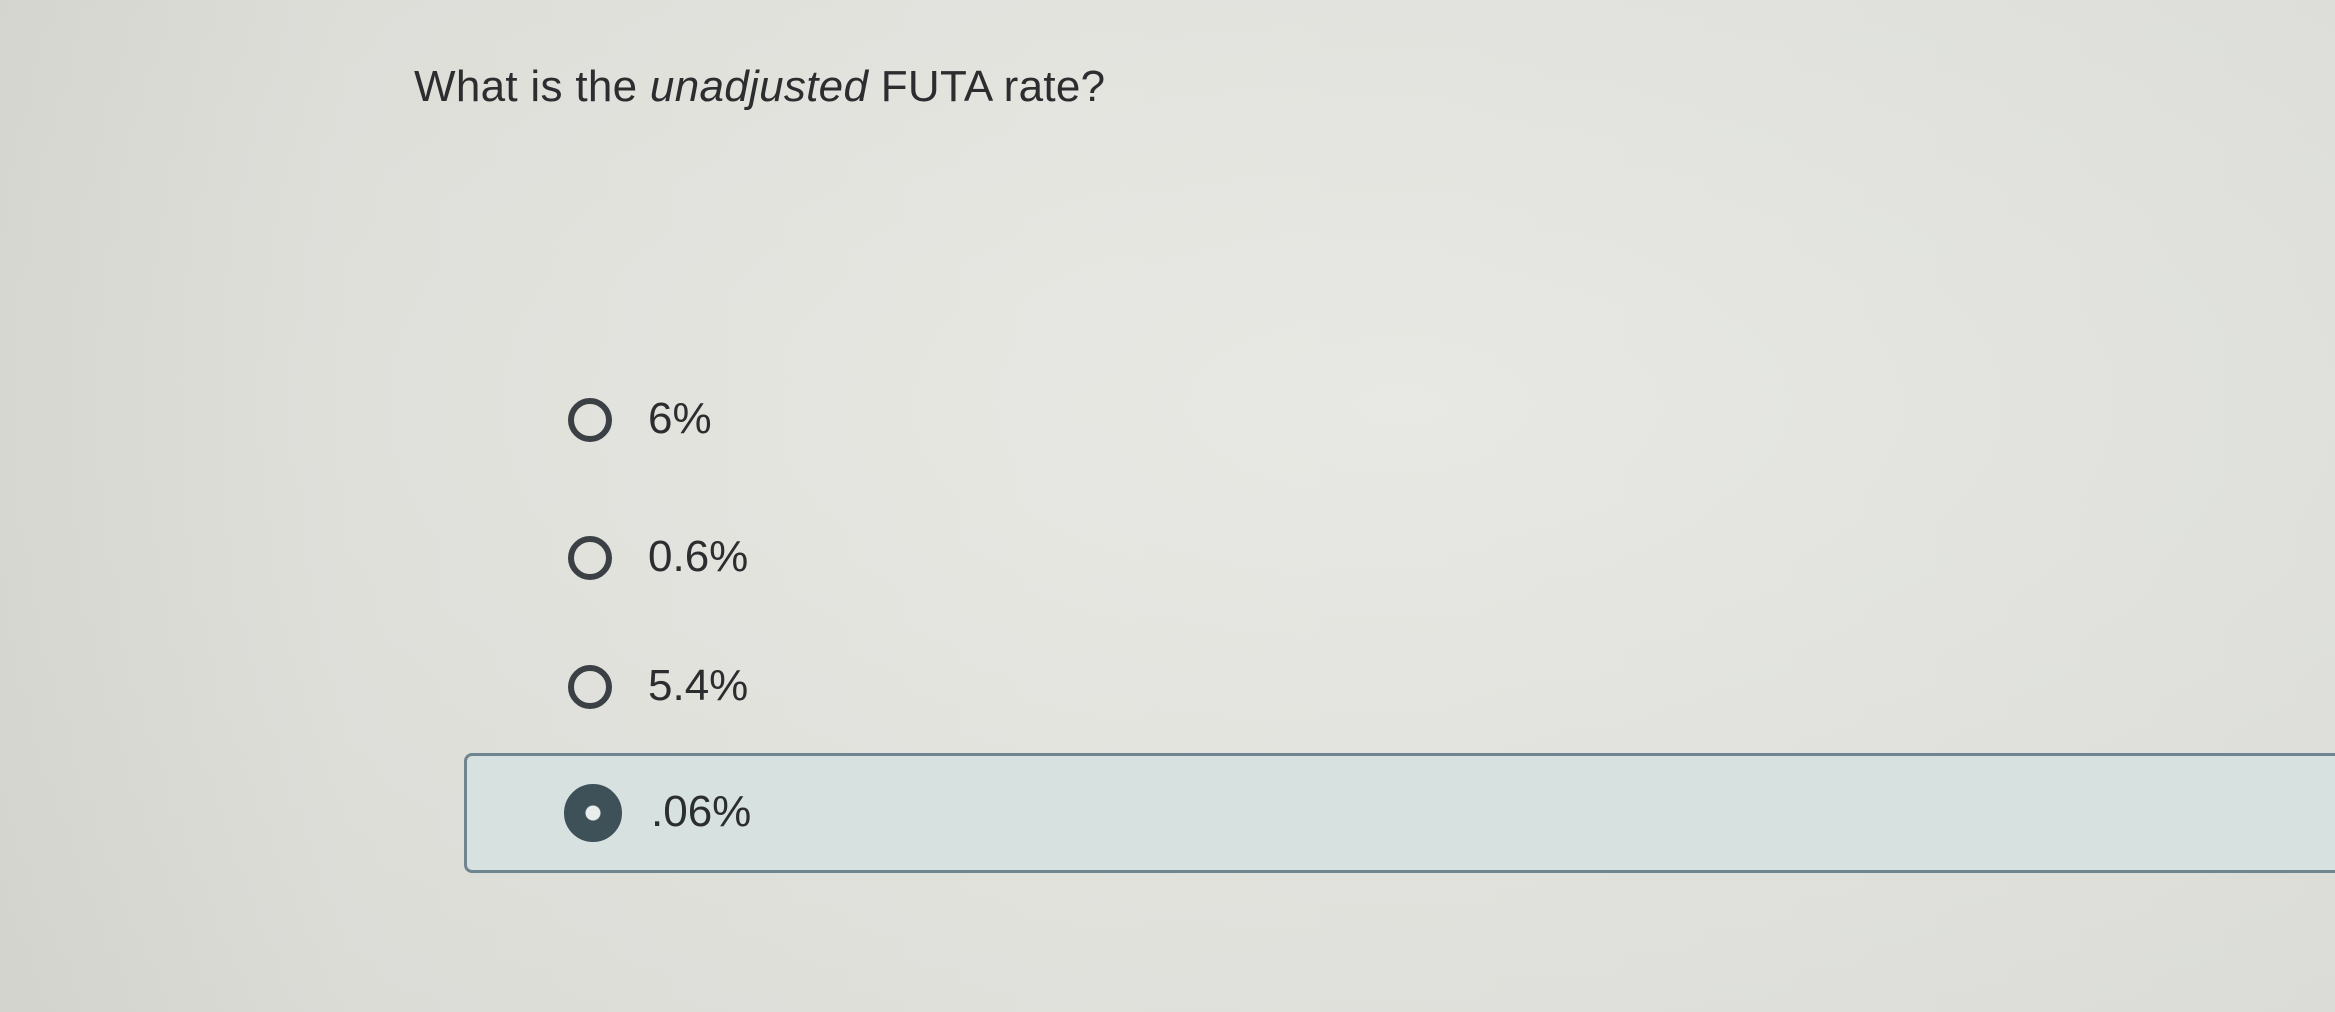 The width and height of the screenshot is (2335, 1012). I want to click on answer-label: 6%, so click(680, 418).